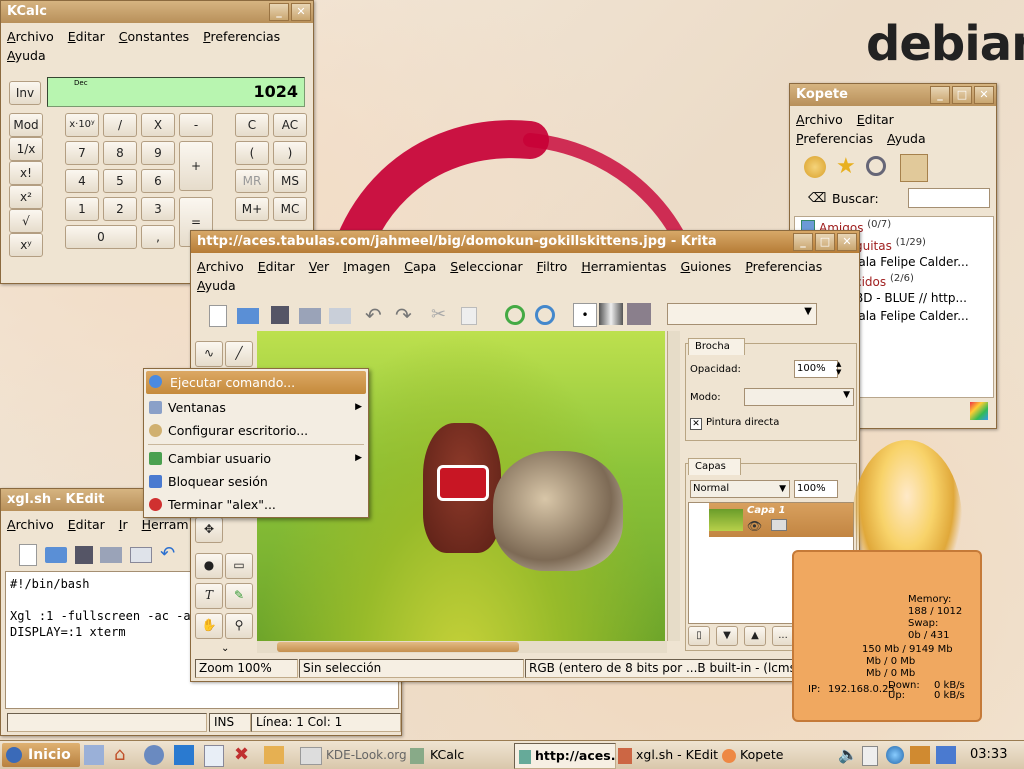  What do you see at coordinates (462, 647) in the screenshot?
I see `horizontal-scrollbar` at bounding box center [462, 647].